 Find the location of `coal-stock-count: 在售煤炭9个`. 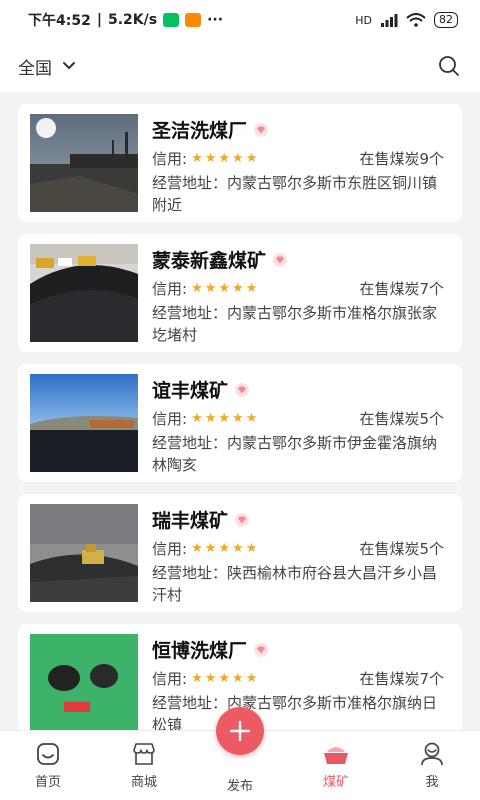

coal-stock-count: 在售煤炭9个 is located at coordinates (401, 159).